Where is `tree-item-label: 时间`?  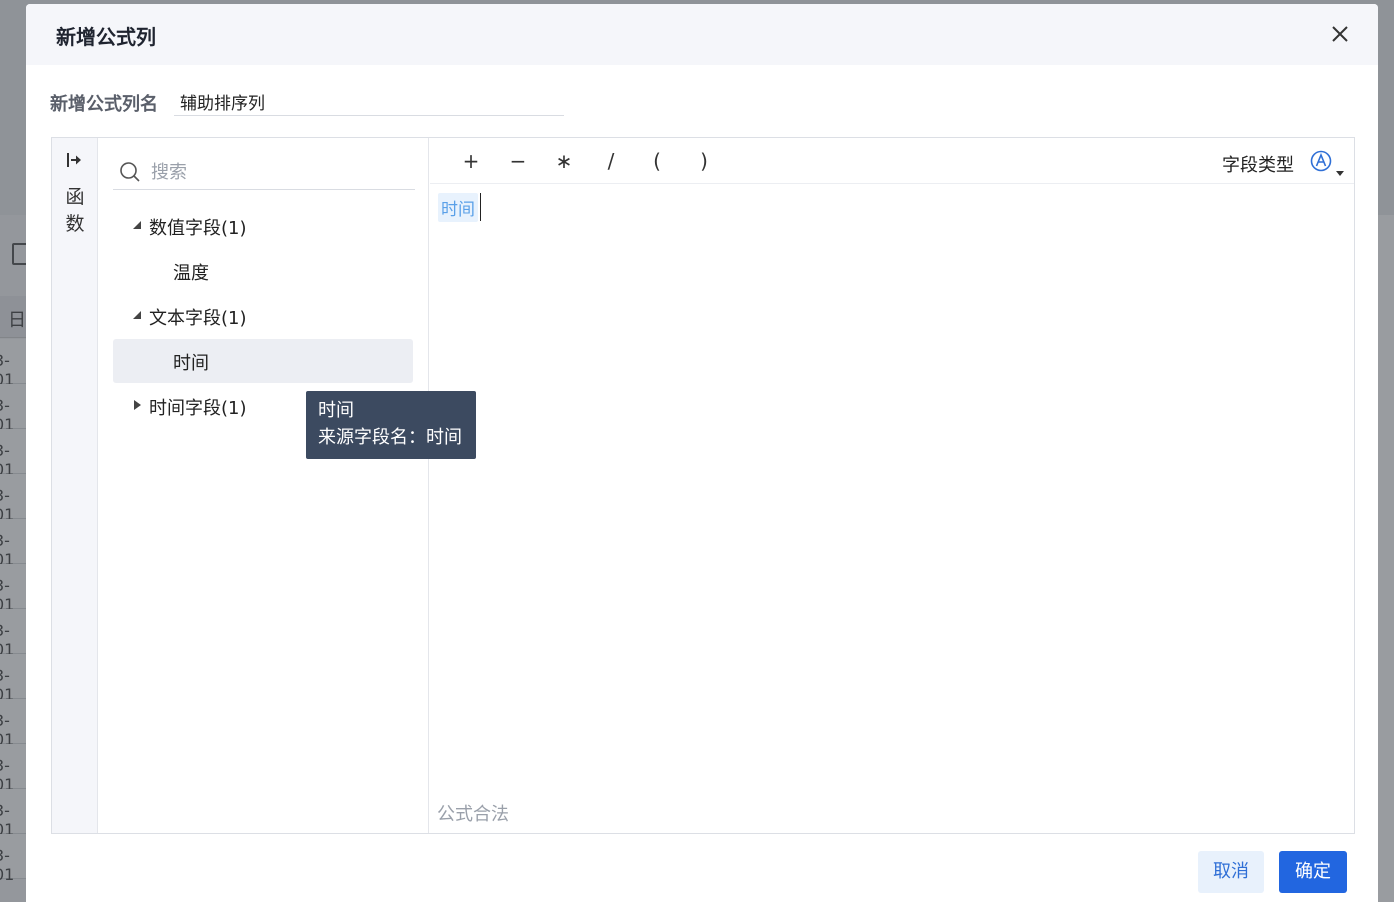
tree-item-label: 时间 is located at coordinates (191, 363).